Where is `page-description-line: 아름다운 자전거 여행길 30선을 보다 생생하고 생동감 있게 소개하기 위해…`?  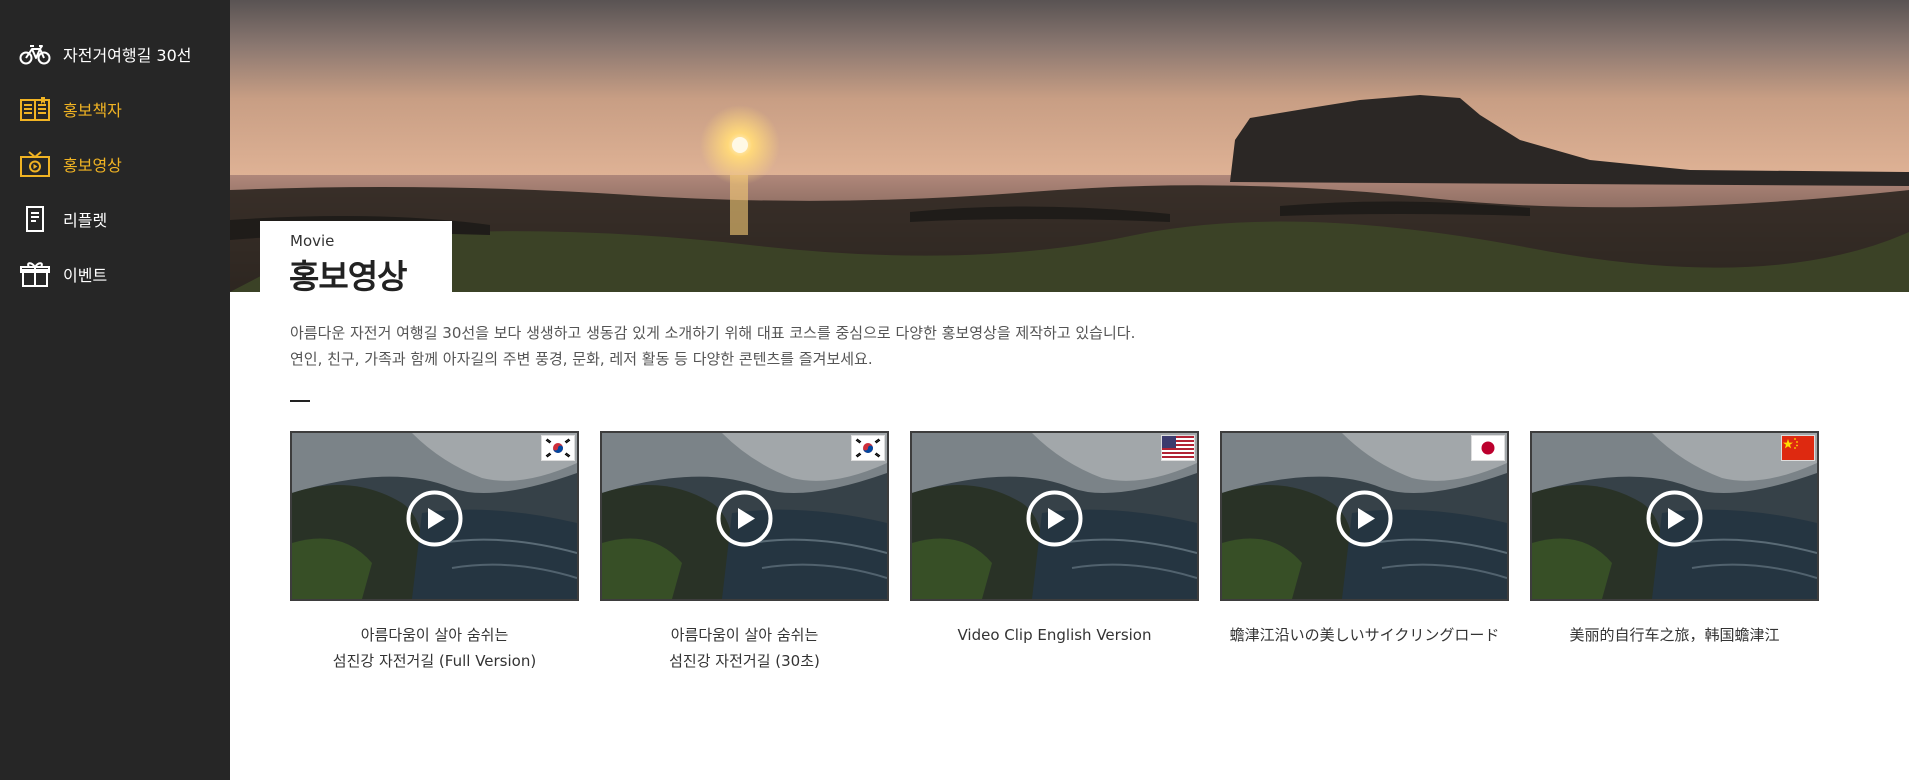
page-description-line: 아름다운 자전거 여행길 30선을 보다 생생하고 생동감 있게 소개하기 위해… is located at coordinates (713, 333).